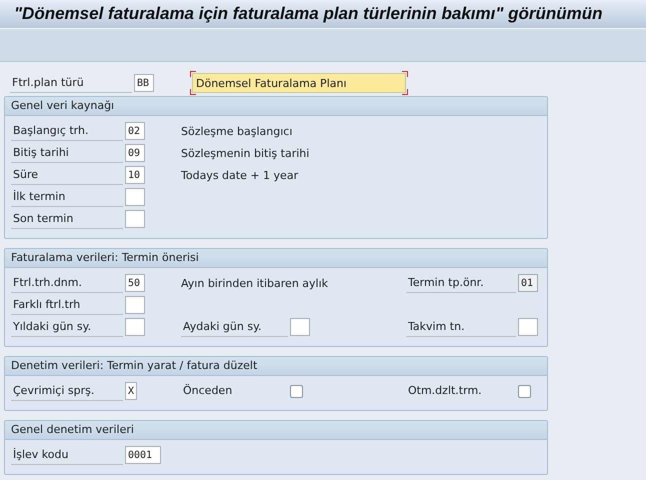 Image resolution: width=646 pixels, height=480 pixels. What do you see at coordinates (131, 391) in the screenshot?
I see `input-field: X` at bounding box center [131, 391].